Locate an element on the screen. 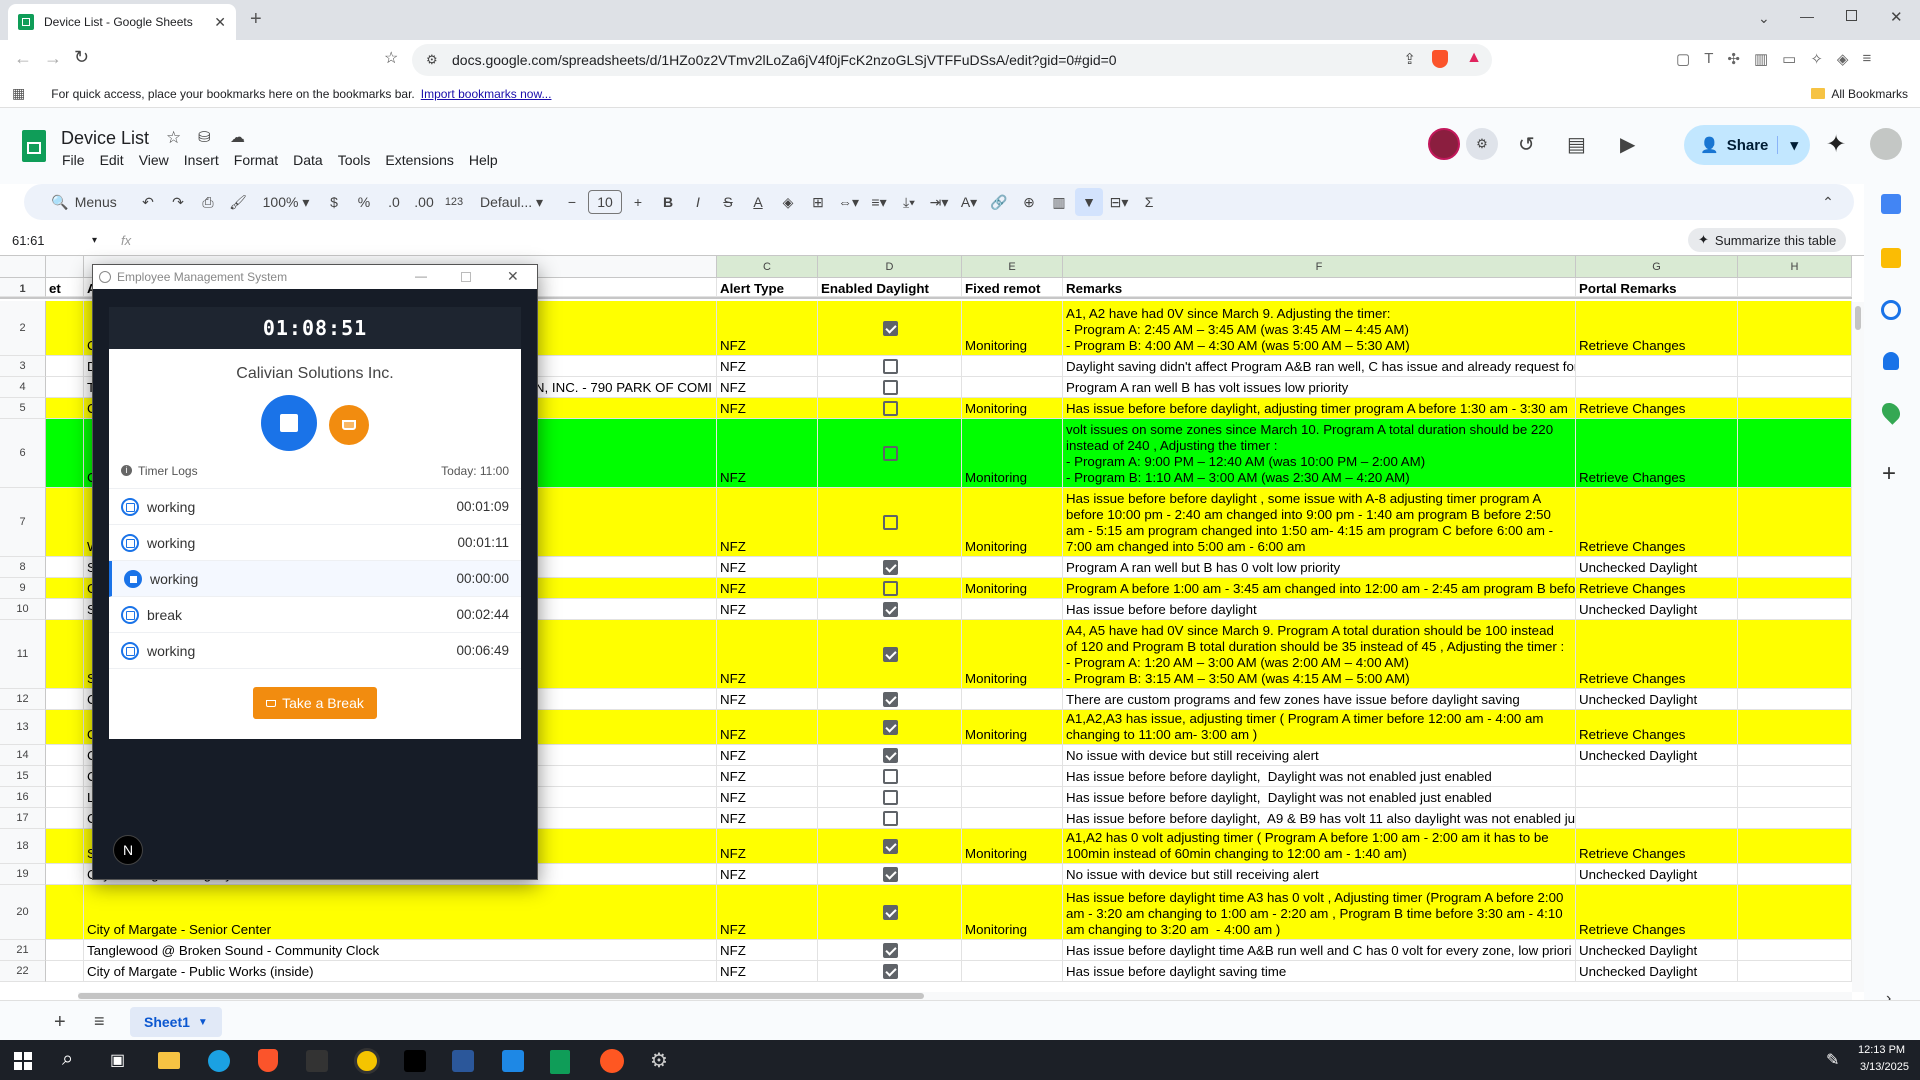 This screenshot has height=1080, width=1920. tasks-icon is located at coordinates (1891, 310).